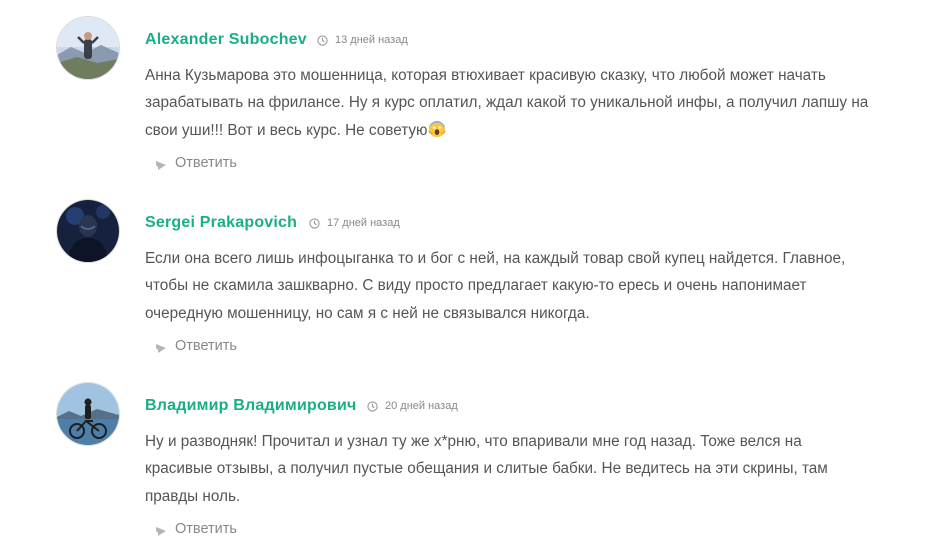  Describe the element at coordinates (286, 130) in the screenshot. I see `comment-line-text: свои уши!!! Вот и весь курс. Не советую` at that location.